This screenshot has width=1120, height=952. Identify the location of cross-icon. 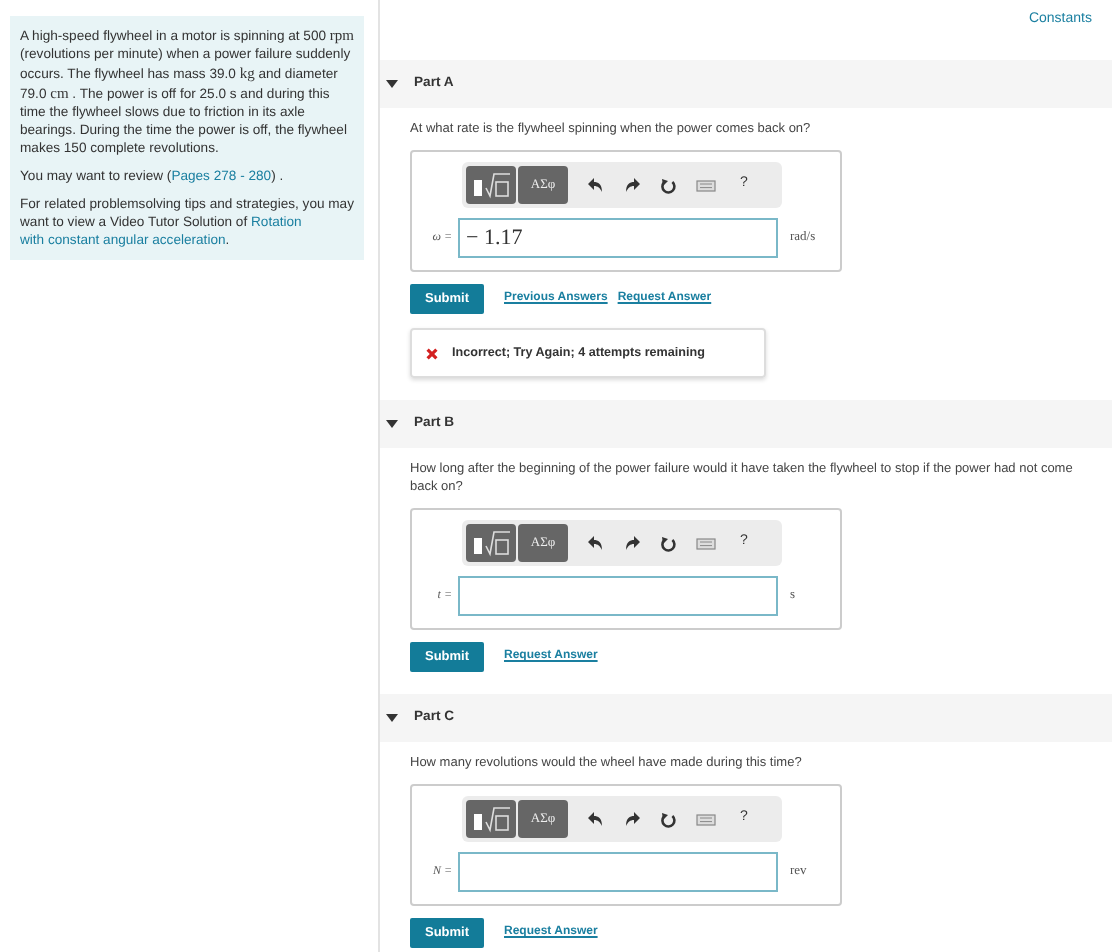
(432, 353).